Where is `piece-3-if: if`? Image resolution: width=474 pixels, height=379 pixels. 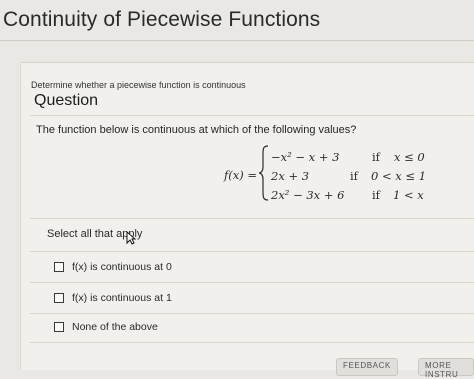
piece-3-if: if is located at coordinates (376, 195).